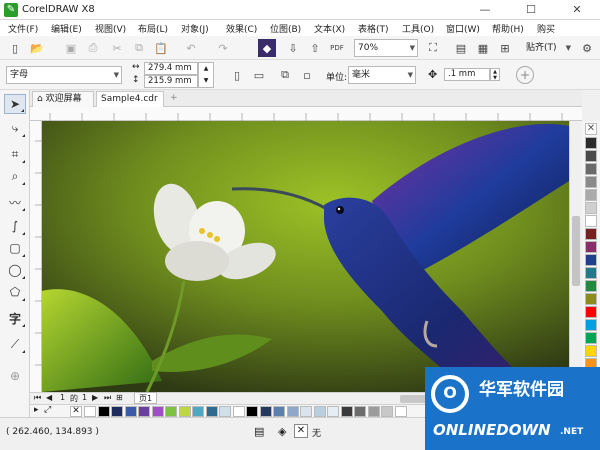  What do you see at coordinates (505, 48) in the screenshot?
I see `show-guidelines-icon: ⊞` at bounding box center [505, 48].